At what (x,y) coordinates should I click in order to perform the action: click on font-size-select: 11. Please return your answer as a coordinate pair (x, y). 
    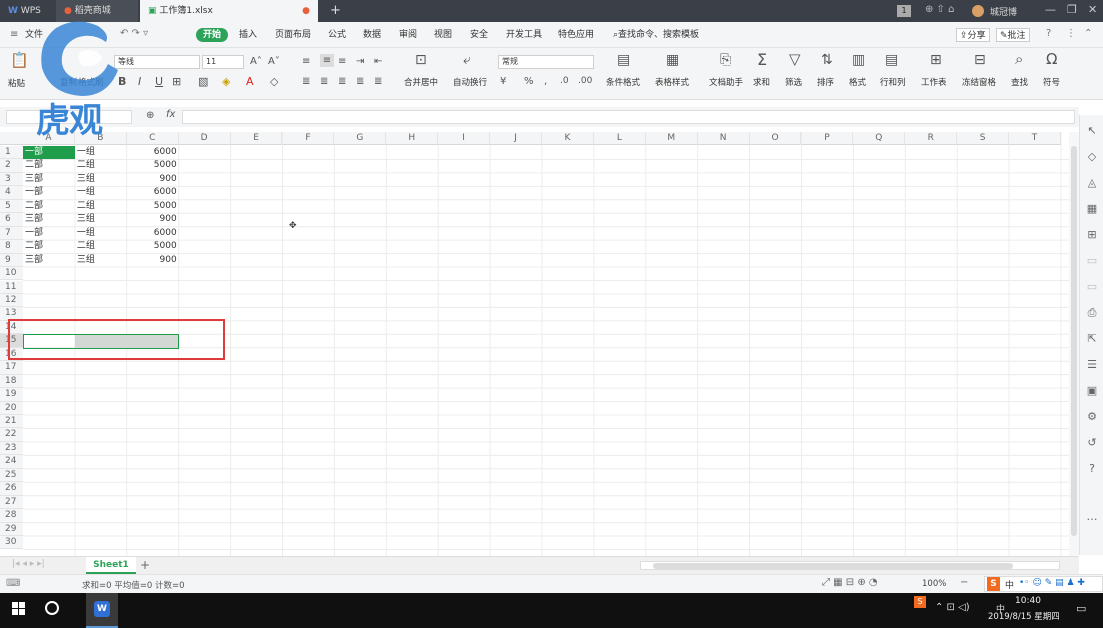
    Looking at the image, I should click on (223, 62).